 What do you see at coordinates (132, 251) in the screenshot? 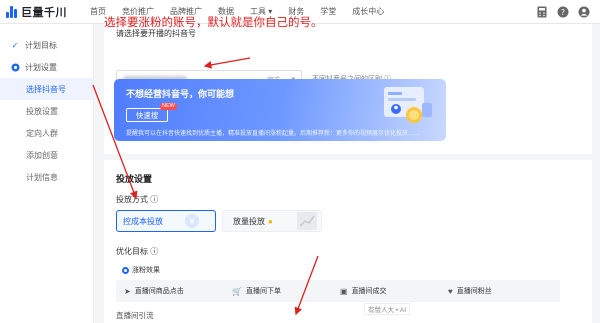
I see `optimize-goal-label-text: 优化目标` at bounding box center [132, 251].